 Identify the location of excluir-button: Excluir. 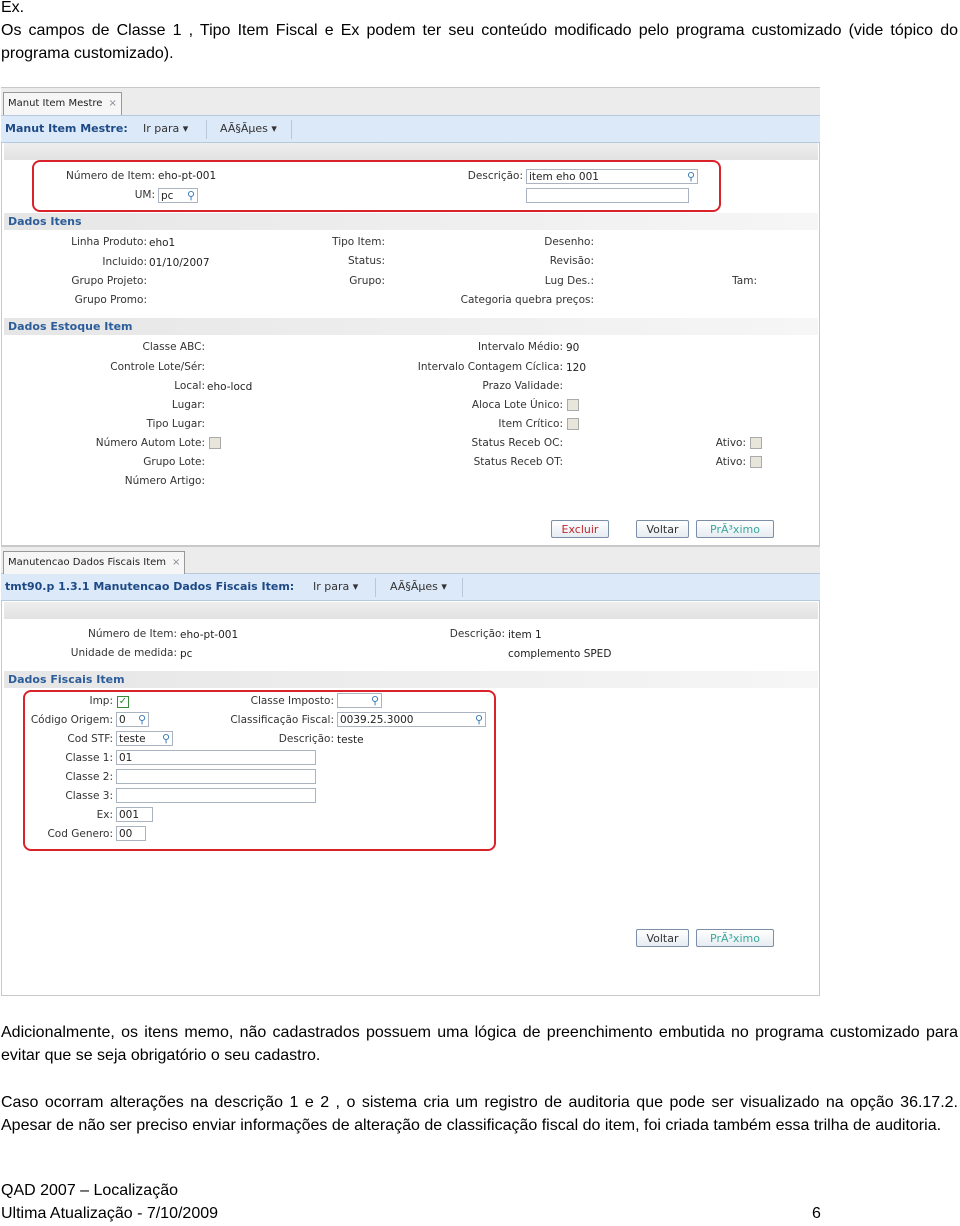
(580, 529).